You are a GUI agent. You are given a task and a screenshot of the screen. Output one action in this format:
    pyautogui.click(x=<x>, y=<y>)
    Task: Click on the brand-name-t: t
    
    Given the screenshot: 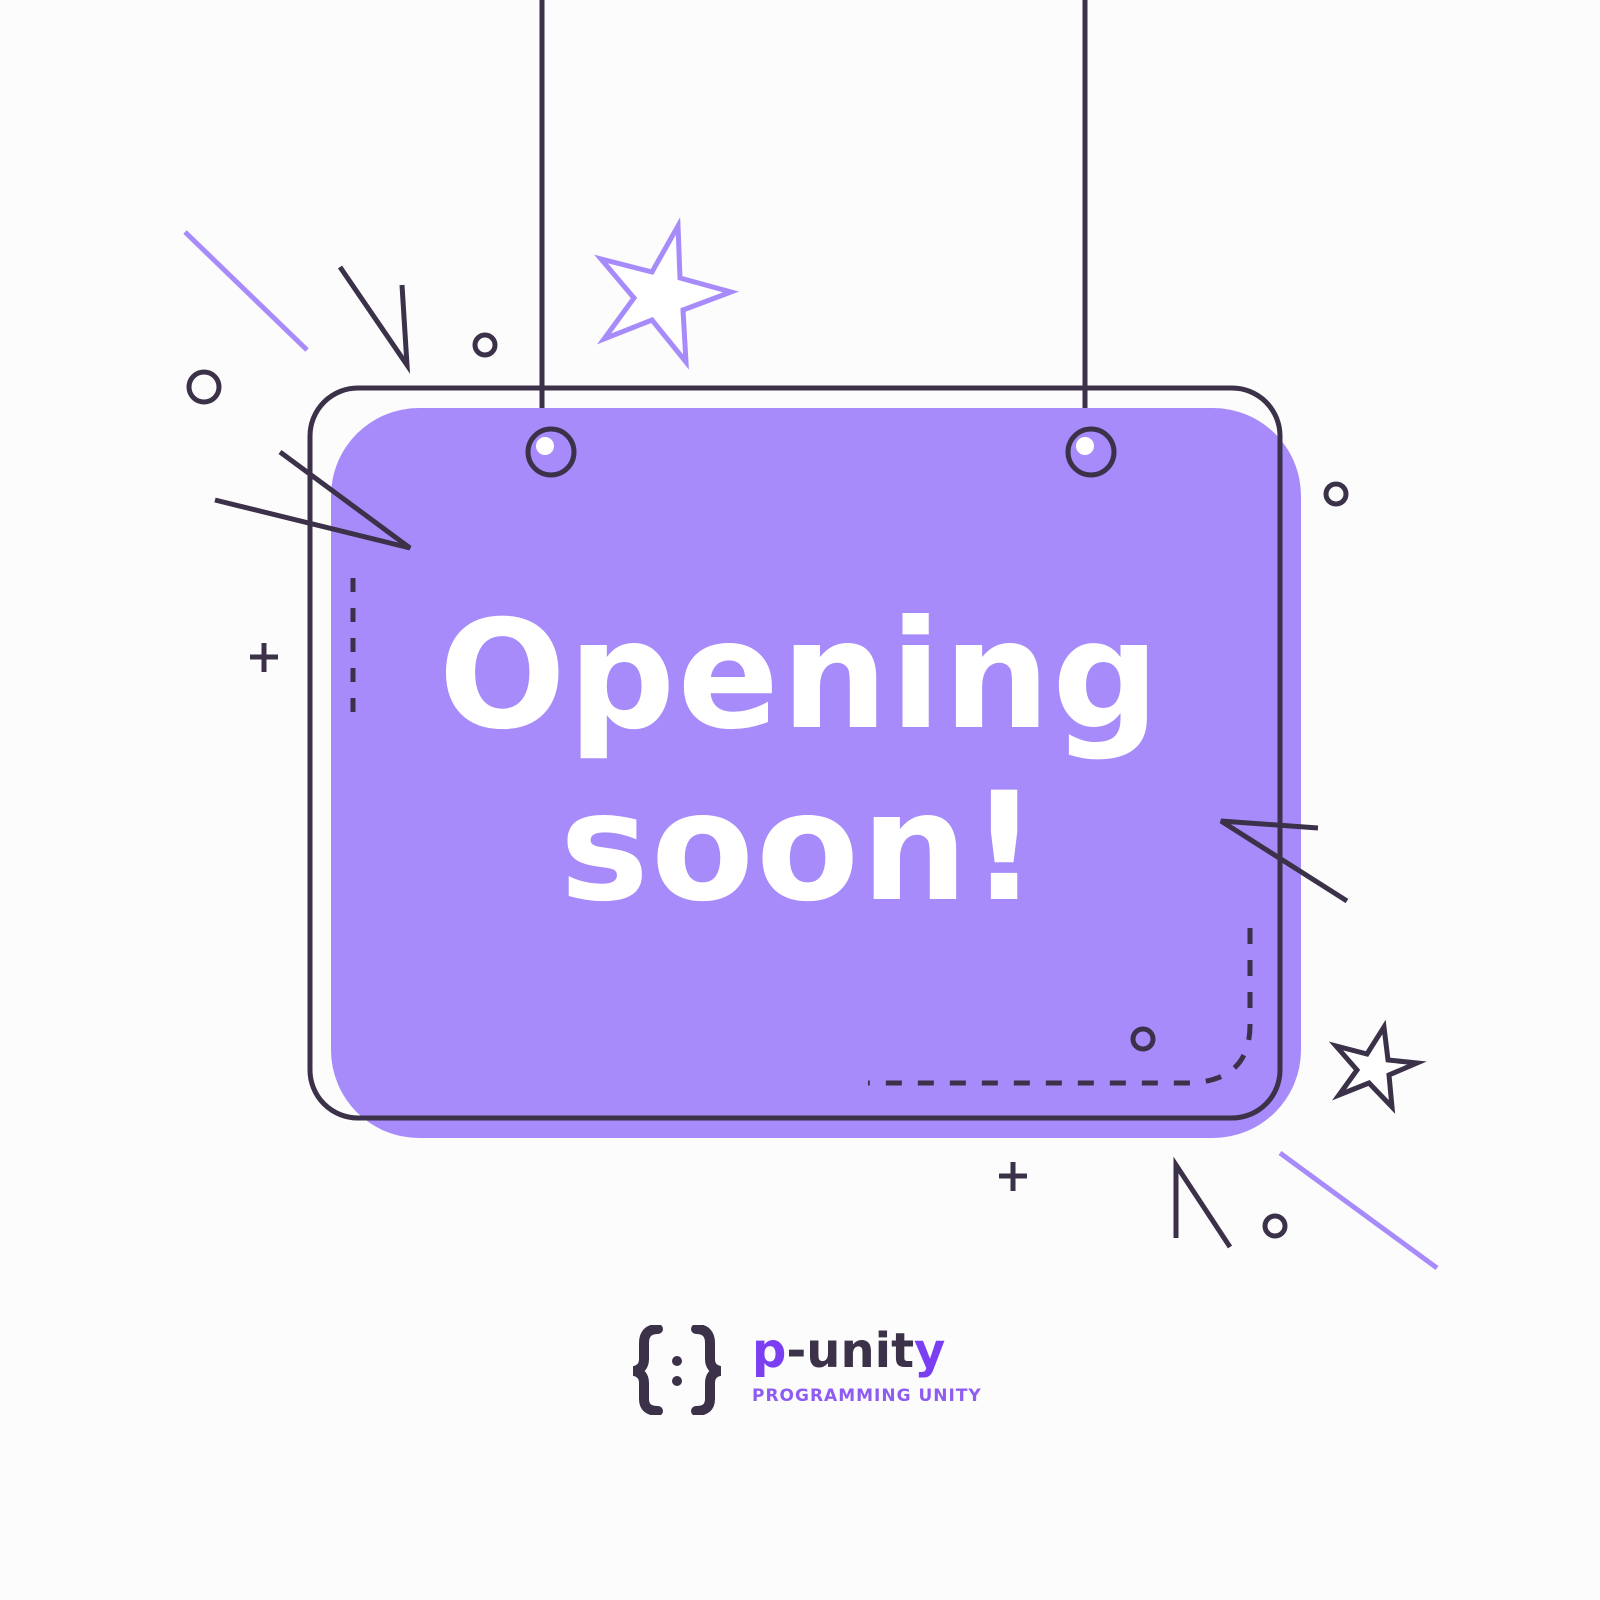 What is the action you would take?
    pyautogui.click(x=903, y=1351)
    